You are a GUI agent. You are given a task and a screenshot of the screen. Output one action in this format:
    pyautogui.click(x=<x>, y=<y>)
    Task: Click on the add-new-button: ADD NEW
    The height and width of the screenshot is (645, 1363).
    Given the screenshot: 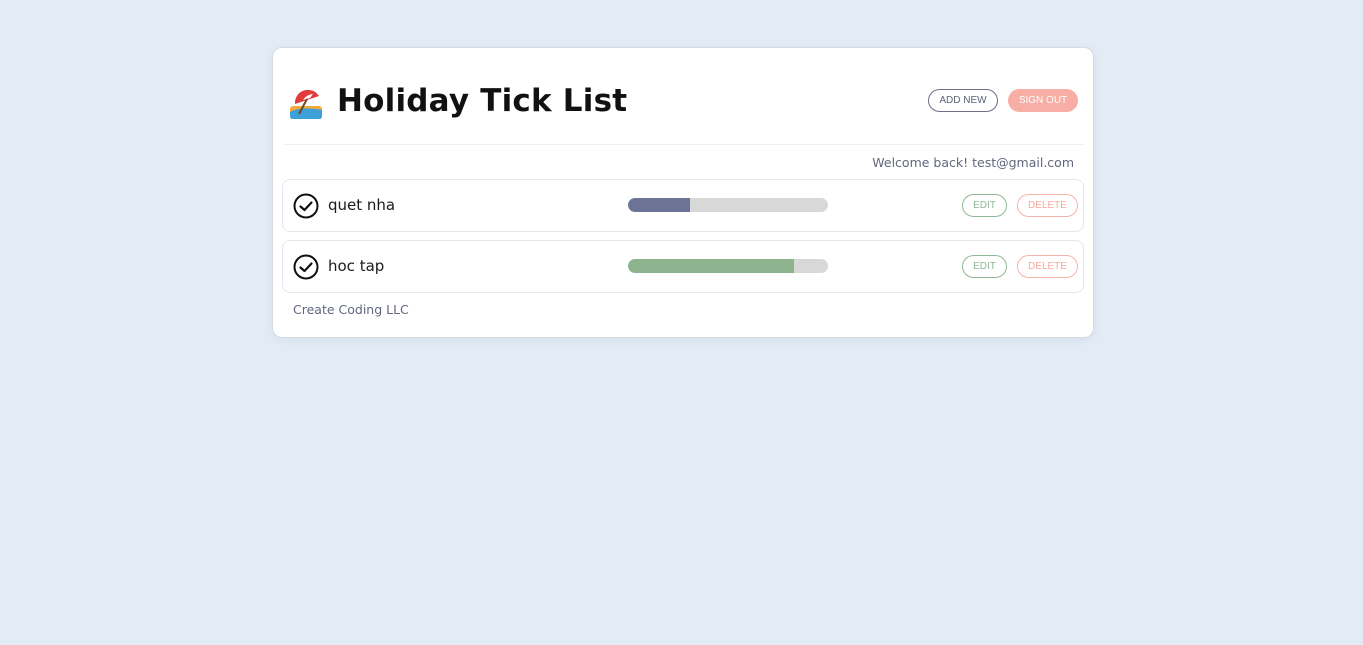 What is the action you would take?
    pyautogui.click(x=963, y=100)
    